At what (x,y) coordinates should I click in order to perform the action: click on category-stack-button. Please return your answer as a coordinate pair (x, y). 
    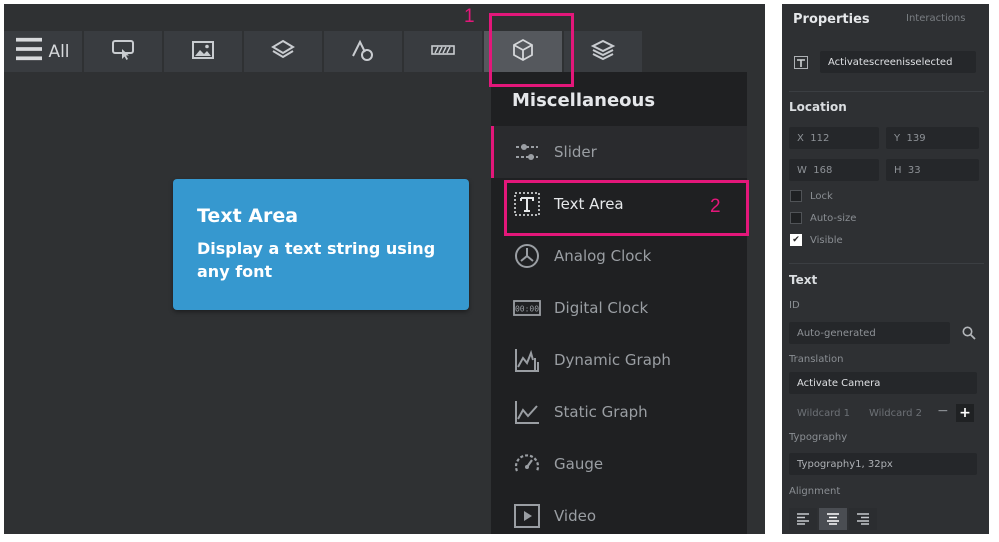
    Looking at the image, I should click on (603, 51).